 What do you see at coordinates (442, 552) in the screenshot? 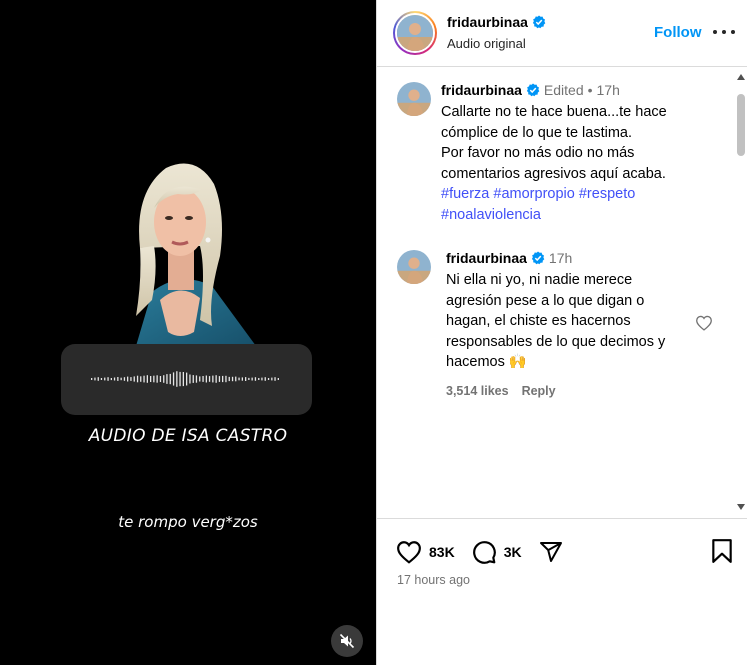
I see `like-count: 83K` at bounding box center [442, 552].